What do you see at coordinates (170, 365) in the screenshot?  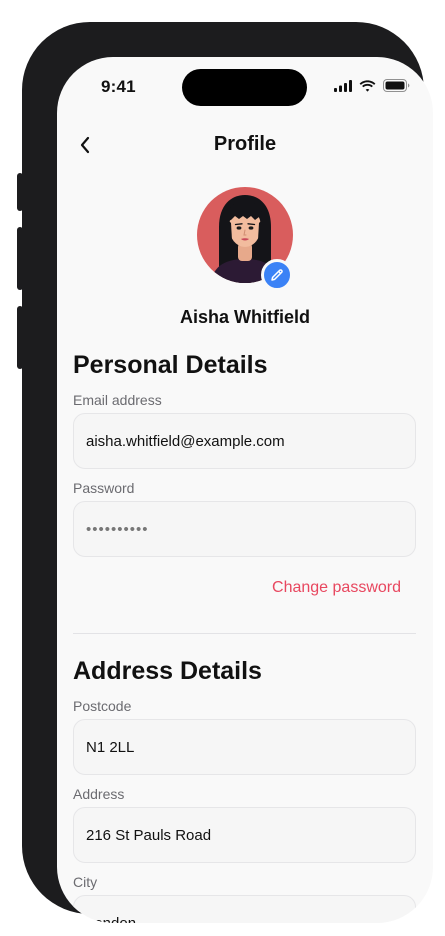 I see `personal-details-heading: Personal Details` at bounding box center [170, 365].